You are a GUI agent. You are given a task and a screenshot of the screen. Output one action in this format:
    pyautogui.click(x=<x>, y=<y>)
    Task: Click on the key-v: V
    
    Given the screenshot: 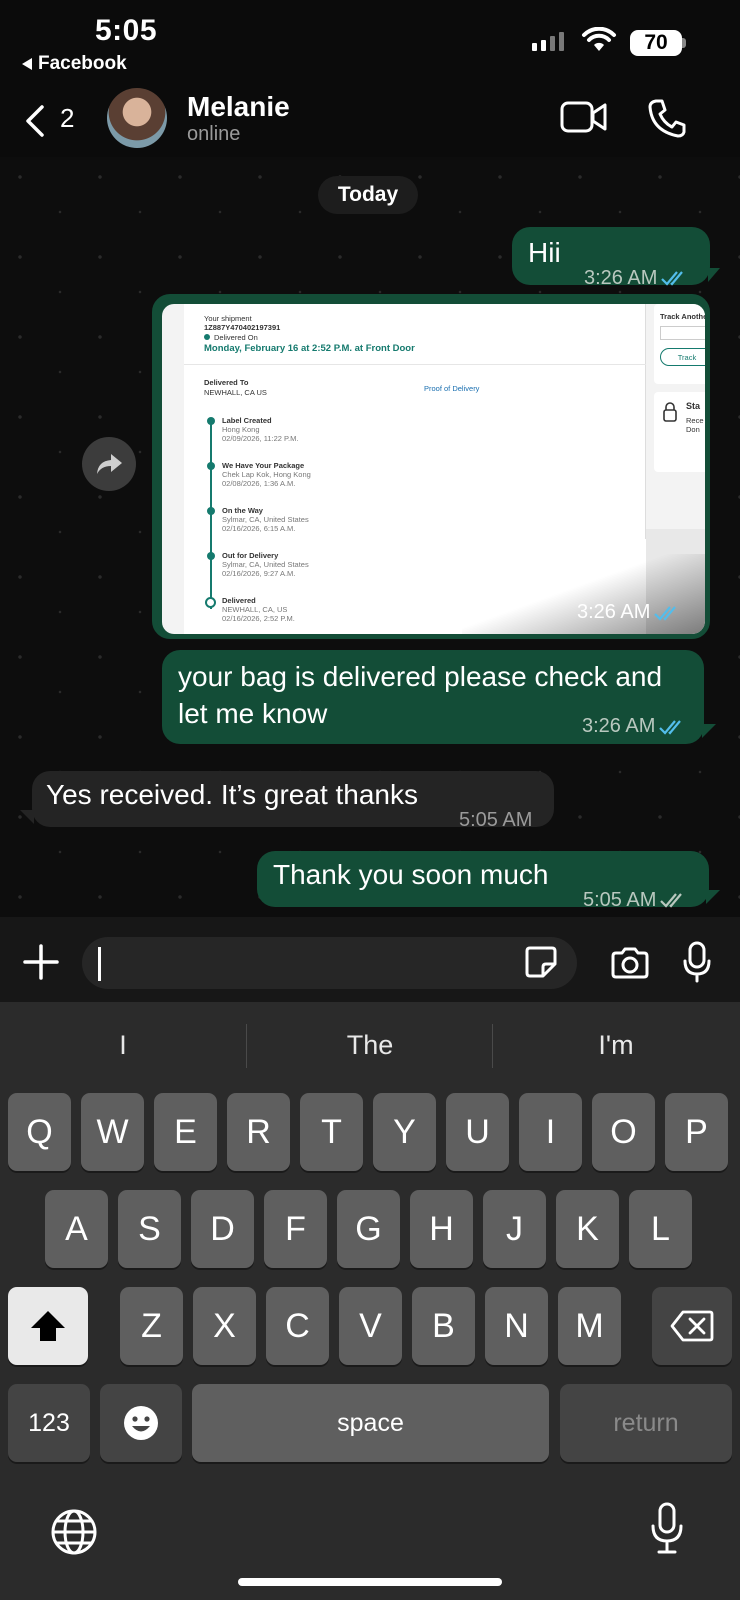 What is the action you would take?
    pyautogui.click(x=370, y=1326)
    